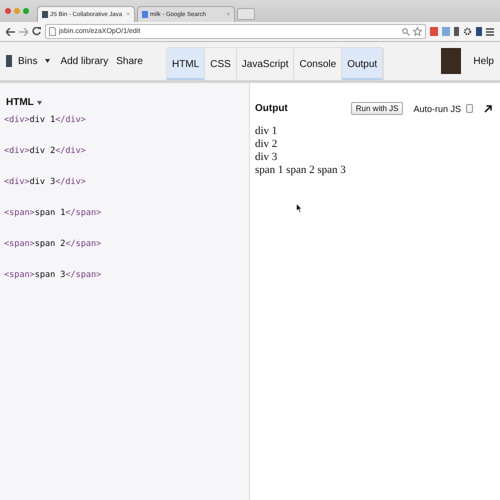  What do you see at coordinates (246, 14) in the screenshot?
I see `new-tab-button` at bounding box center [246, 14].